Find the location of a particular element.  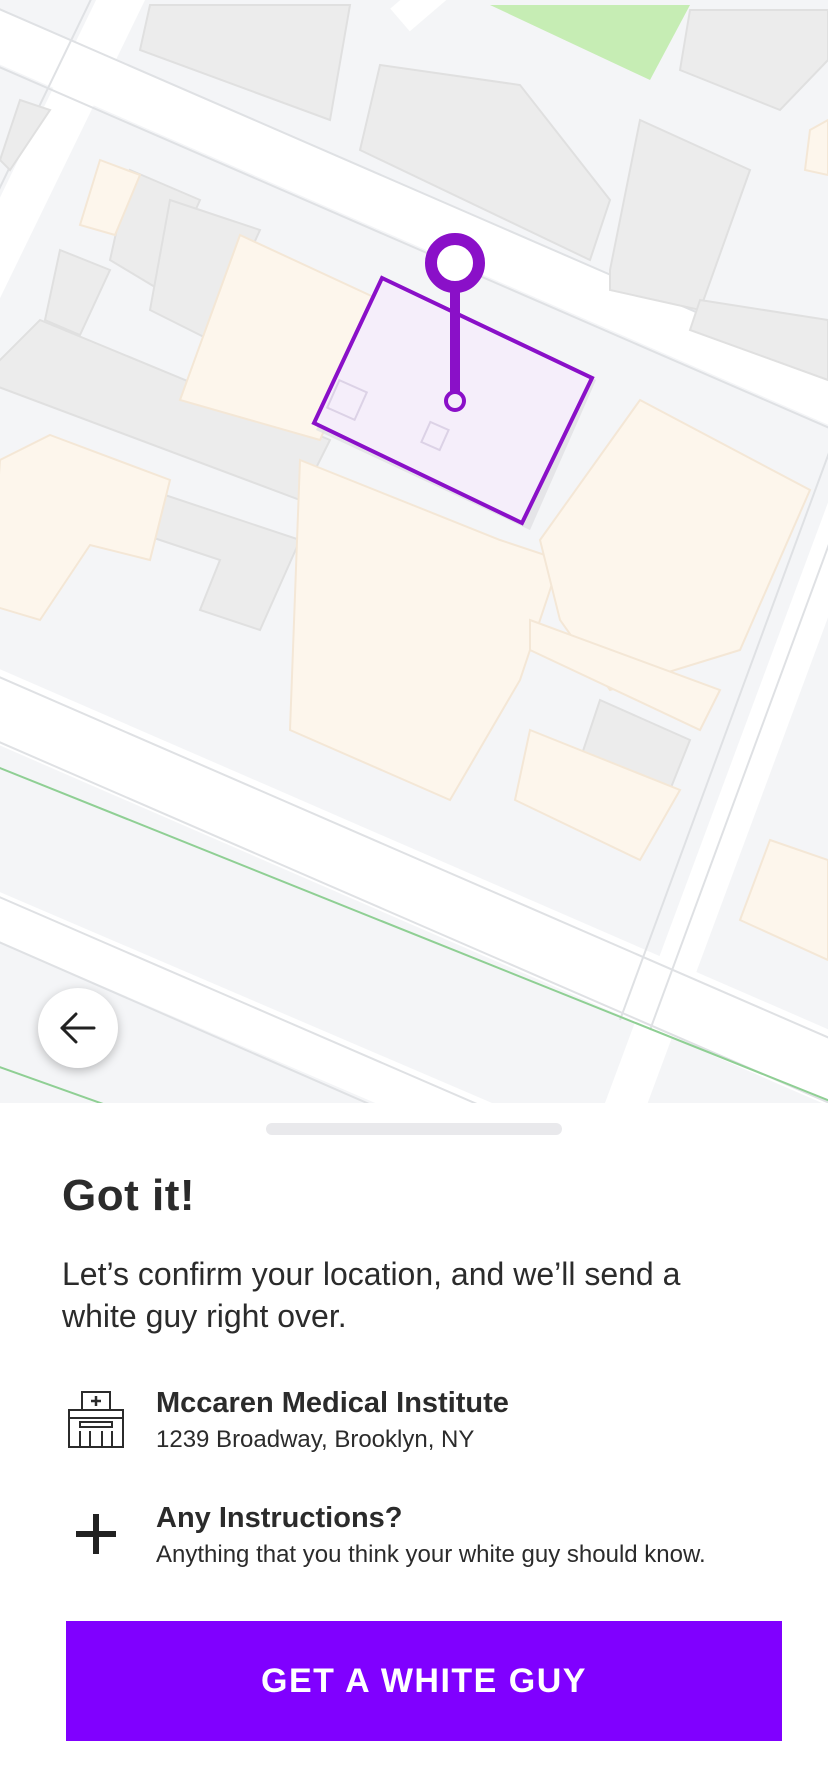

location-name: Mccaren Medical Institute is located at coordinates (332, 1403).